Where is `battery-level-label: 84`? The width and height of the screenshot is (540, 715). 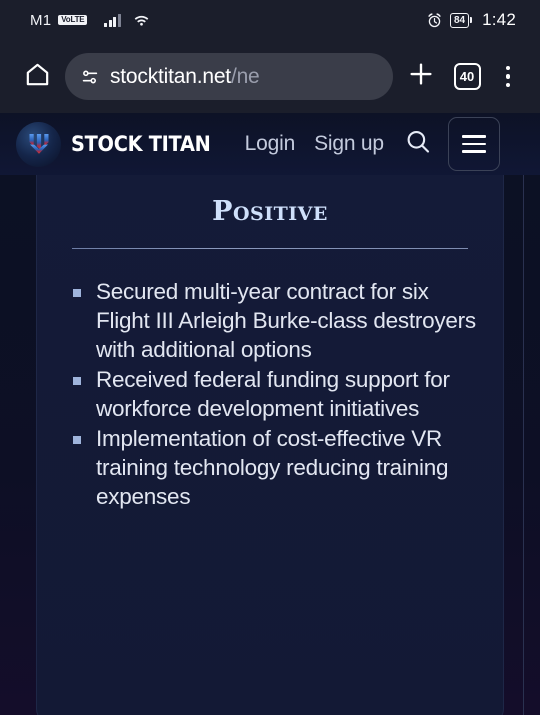 battery-level-label: 84 is located at coordinates (459, 20).